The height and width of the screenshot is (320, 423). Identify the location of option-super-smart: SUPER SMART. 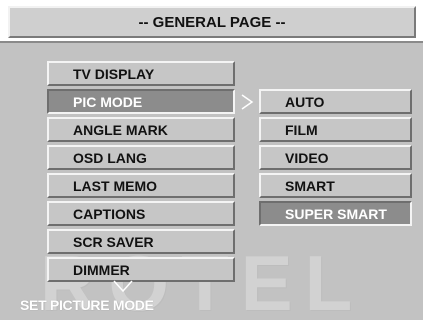
(335, 213).